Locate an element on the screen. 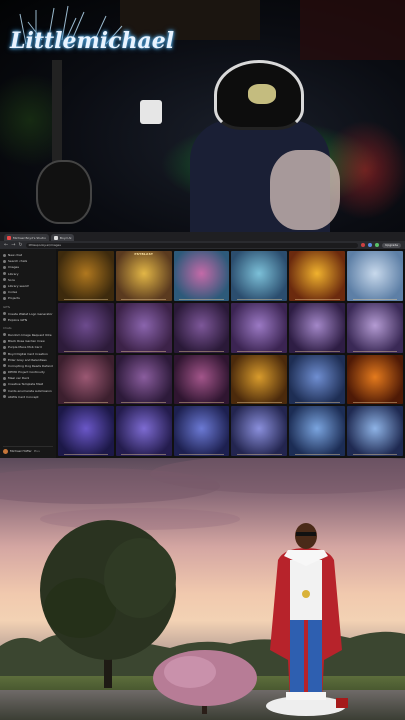 This screenshot has height=720, width=405. flowering-tree is located at coordinates (205, 682).